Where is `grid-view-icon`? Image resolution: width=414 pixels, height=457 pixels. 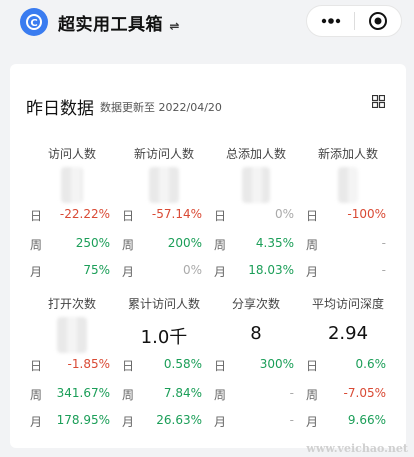
grid-view-icon is located at coordinates (378, 101).